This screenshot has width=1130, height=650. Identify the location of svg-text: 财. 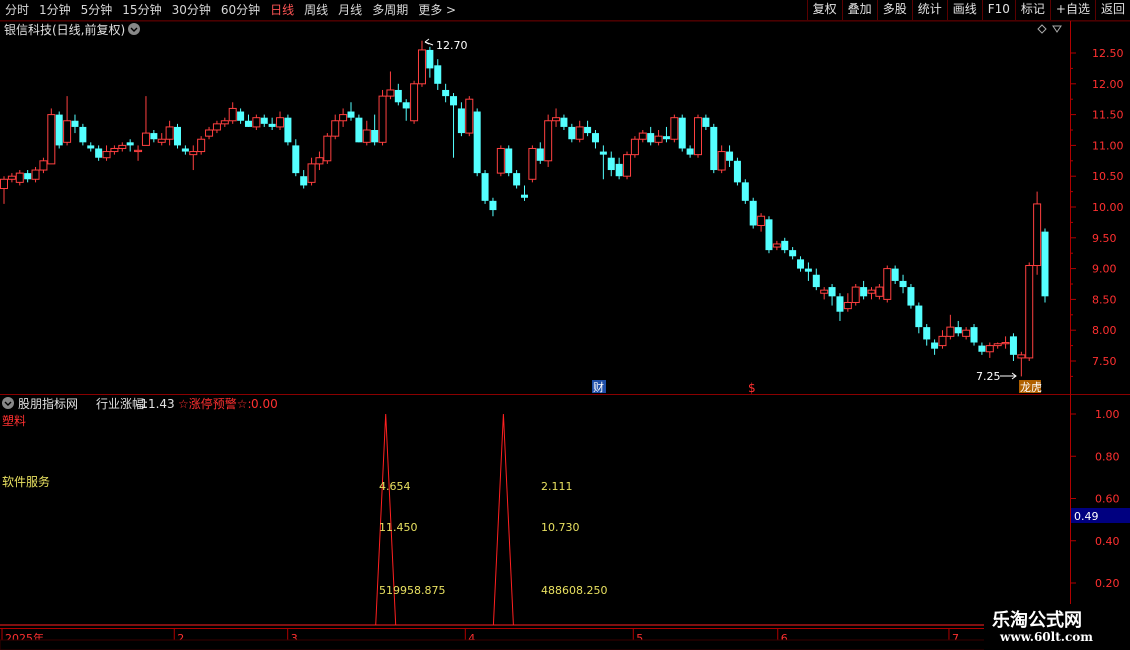
(598, 387).